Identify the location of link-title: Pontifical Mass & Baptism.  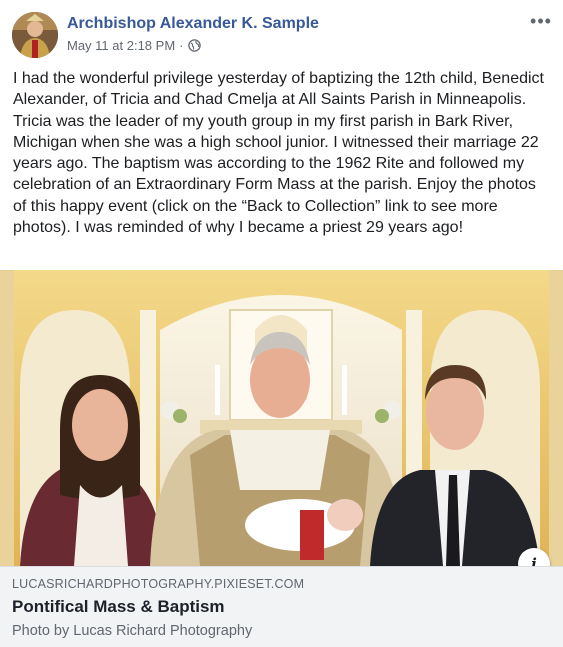
(118, 607).